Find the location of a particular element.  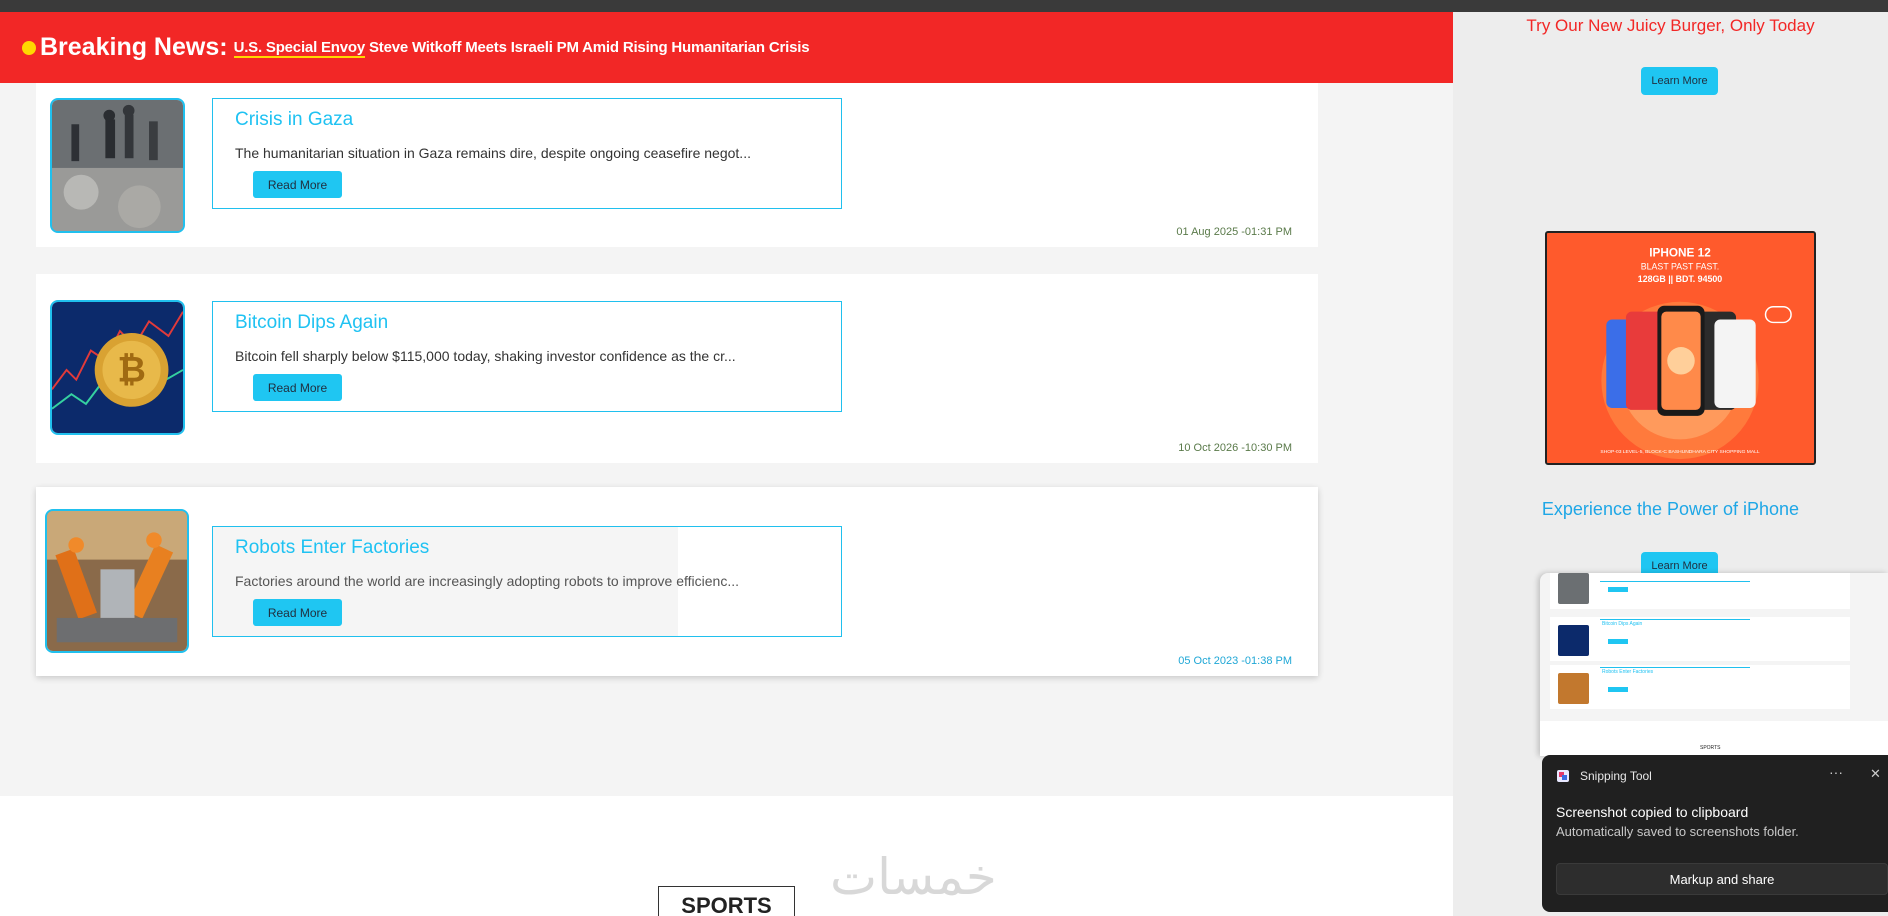

ad-line1: IPHONE 12 is located at coordinates (1680, 253).